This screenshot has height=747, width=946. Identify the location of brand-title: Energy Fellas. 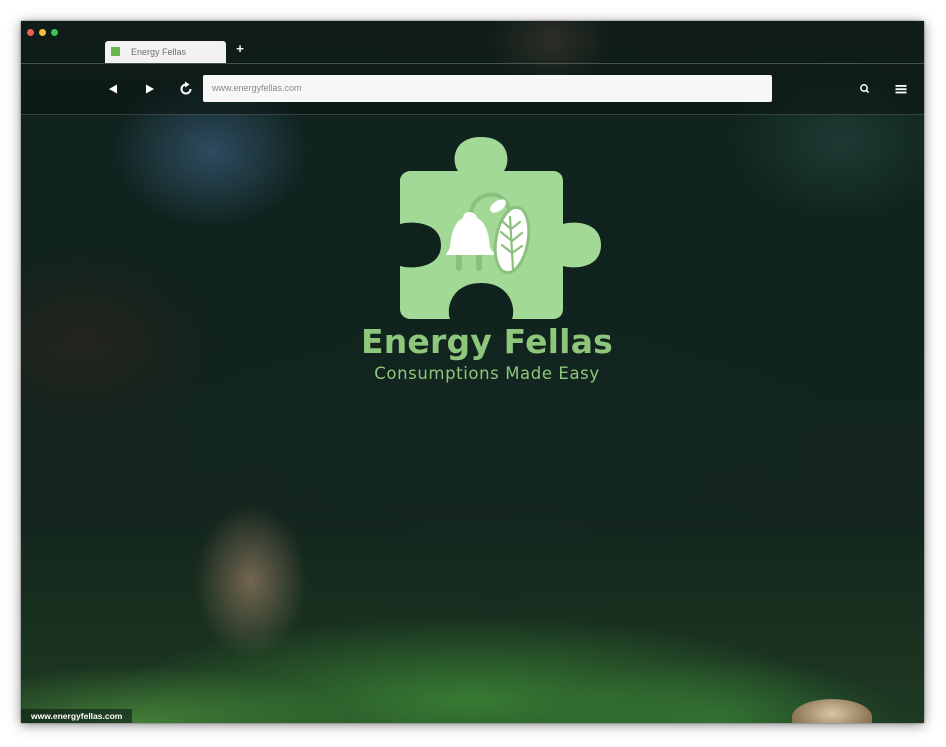
(487, 341).